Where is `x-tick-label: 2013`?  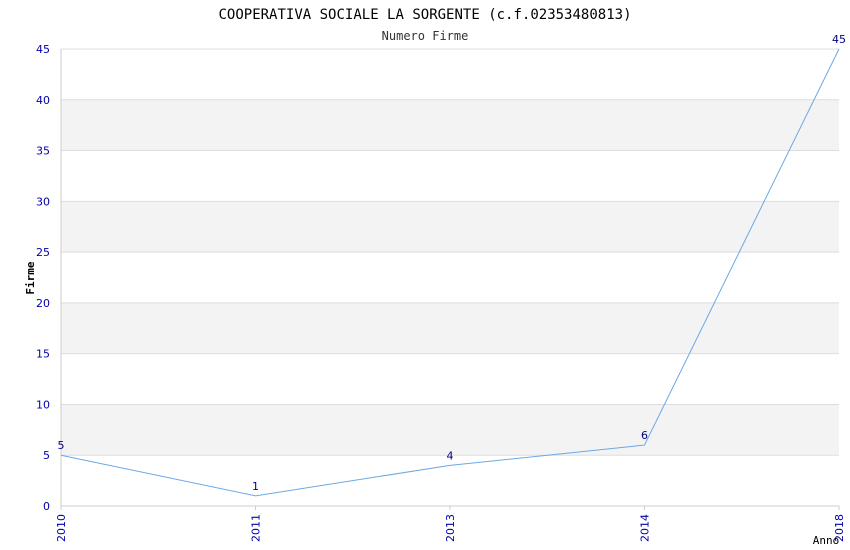
x-tick-label: 2013 is located at coordinates (450, 528).